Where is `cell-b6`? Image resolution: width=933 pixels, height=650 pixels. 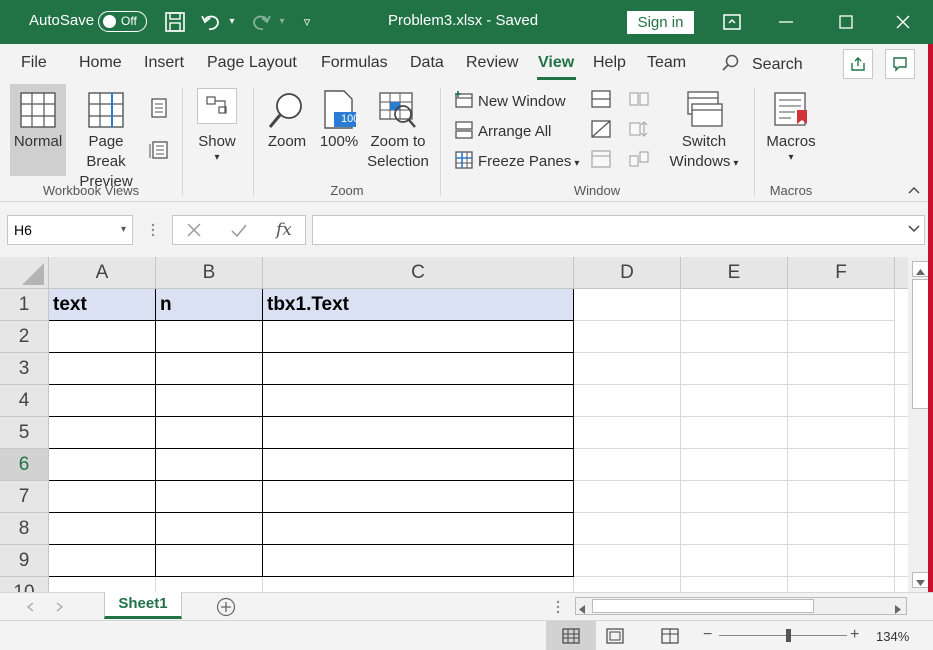 cell-b6 is located at coordinates (209, 465).